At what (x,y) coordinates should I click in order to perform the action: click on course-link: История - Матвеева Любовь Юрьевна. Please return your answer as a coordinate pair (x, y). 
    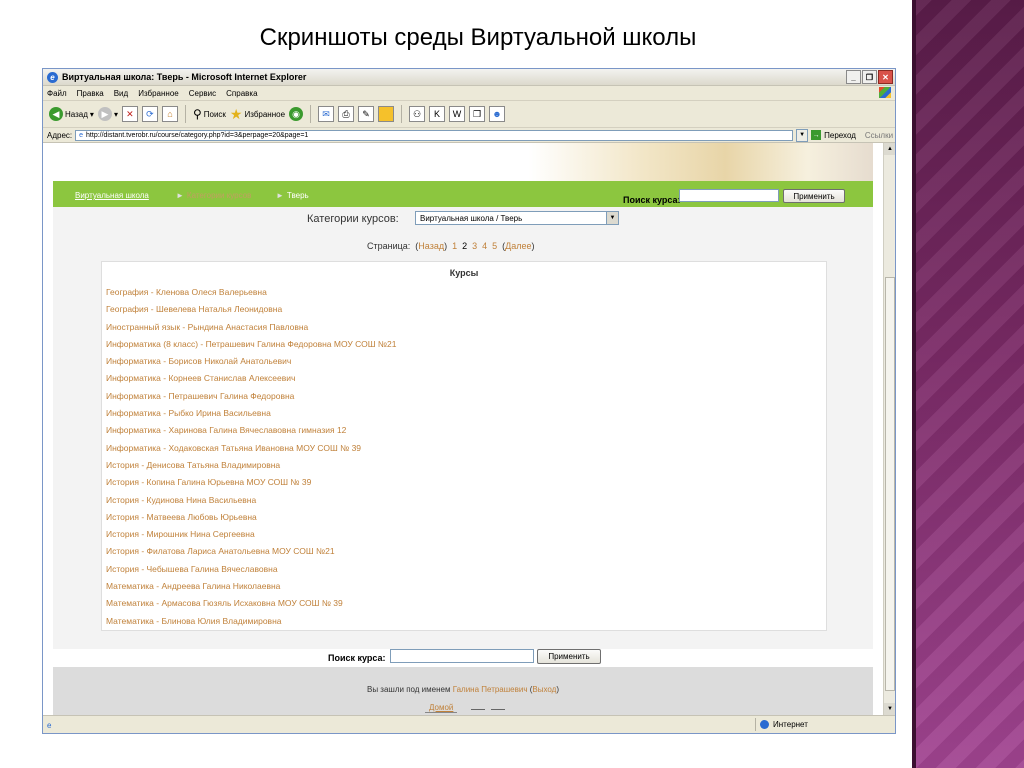
    Looking at the image, I should click on (251, 517).